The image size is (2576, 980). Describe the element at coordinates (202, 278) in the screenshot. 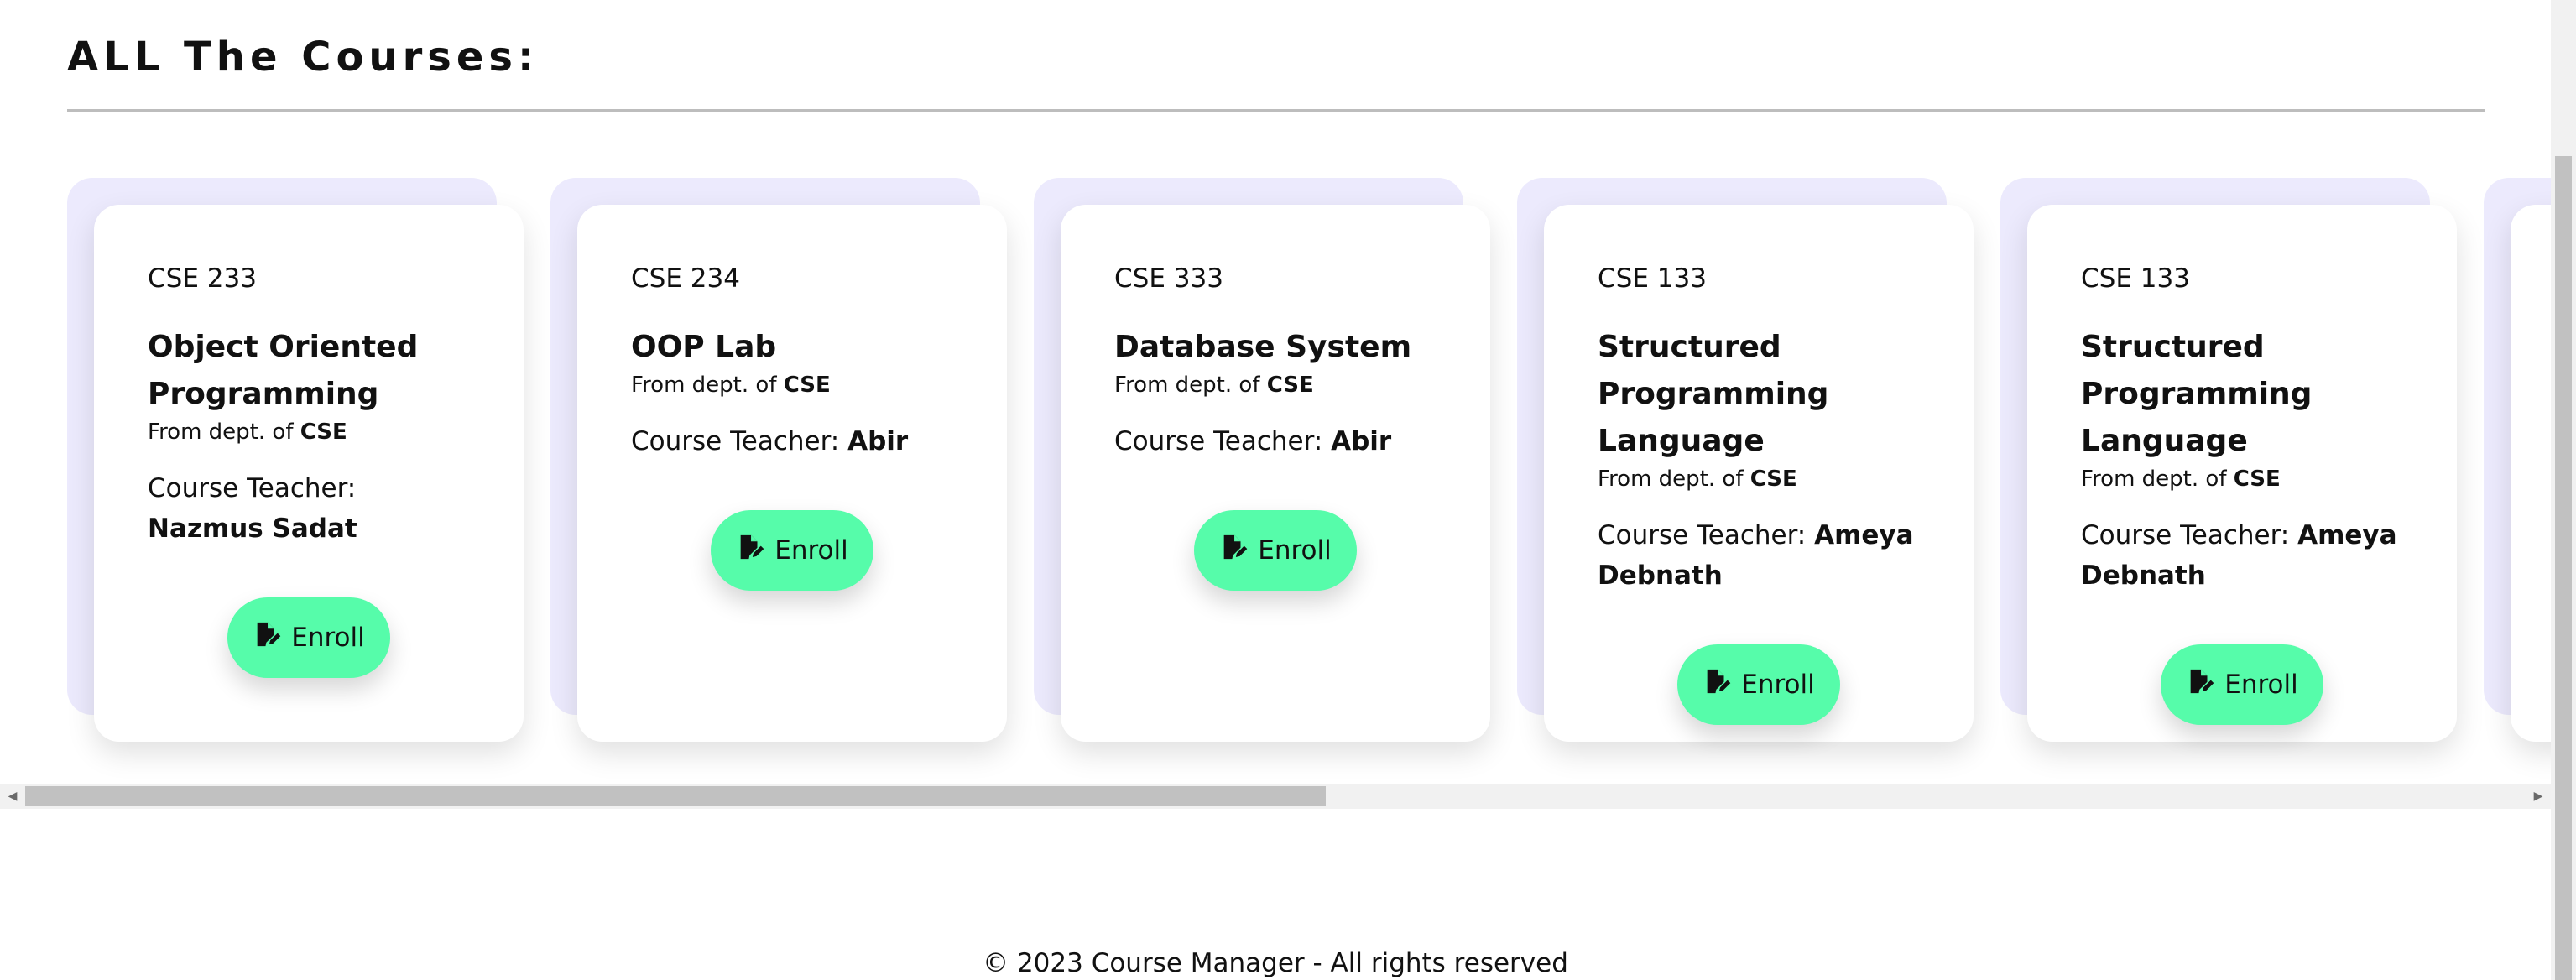

I see `course-code: CSE 233` at that location.